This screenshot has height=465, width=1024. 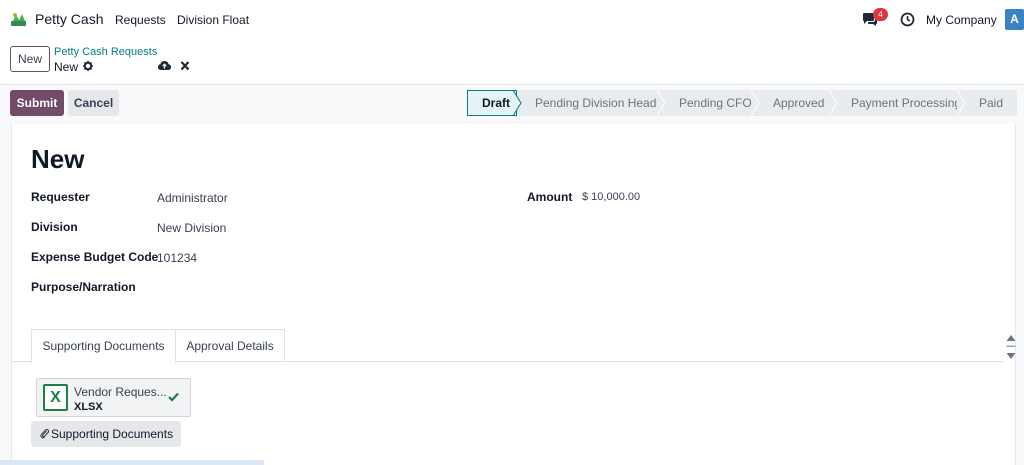 What do you see at coordinates (103, 346) in the screenshot?
I see `tab-supporting-documents: Supporting Documents` at bounding box center [103, 346].